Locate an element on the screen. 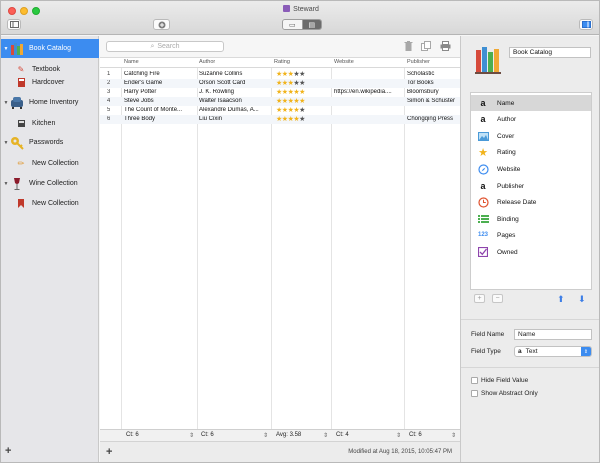  table-view-button: ▤ is located at coordinates (311, 24).